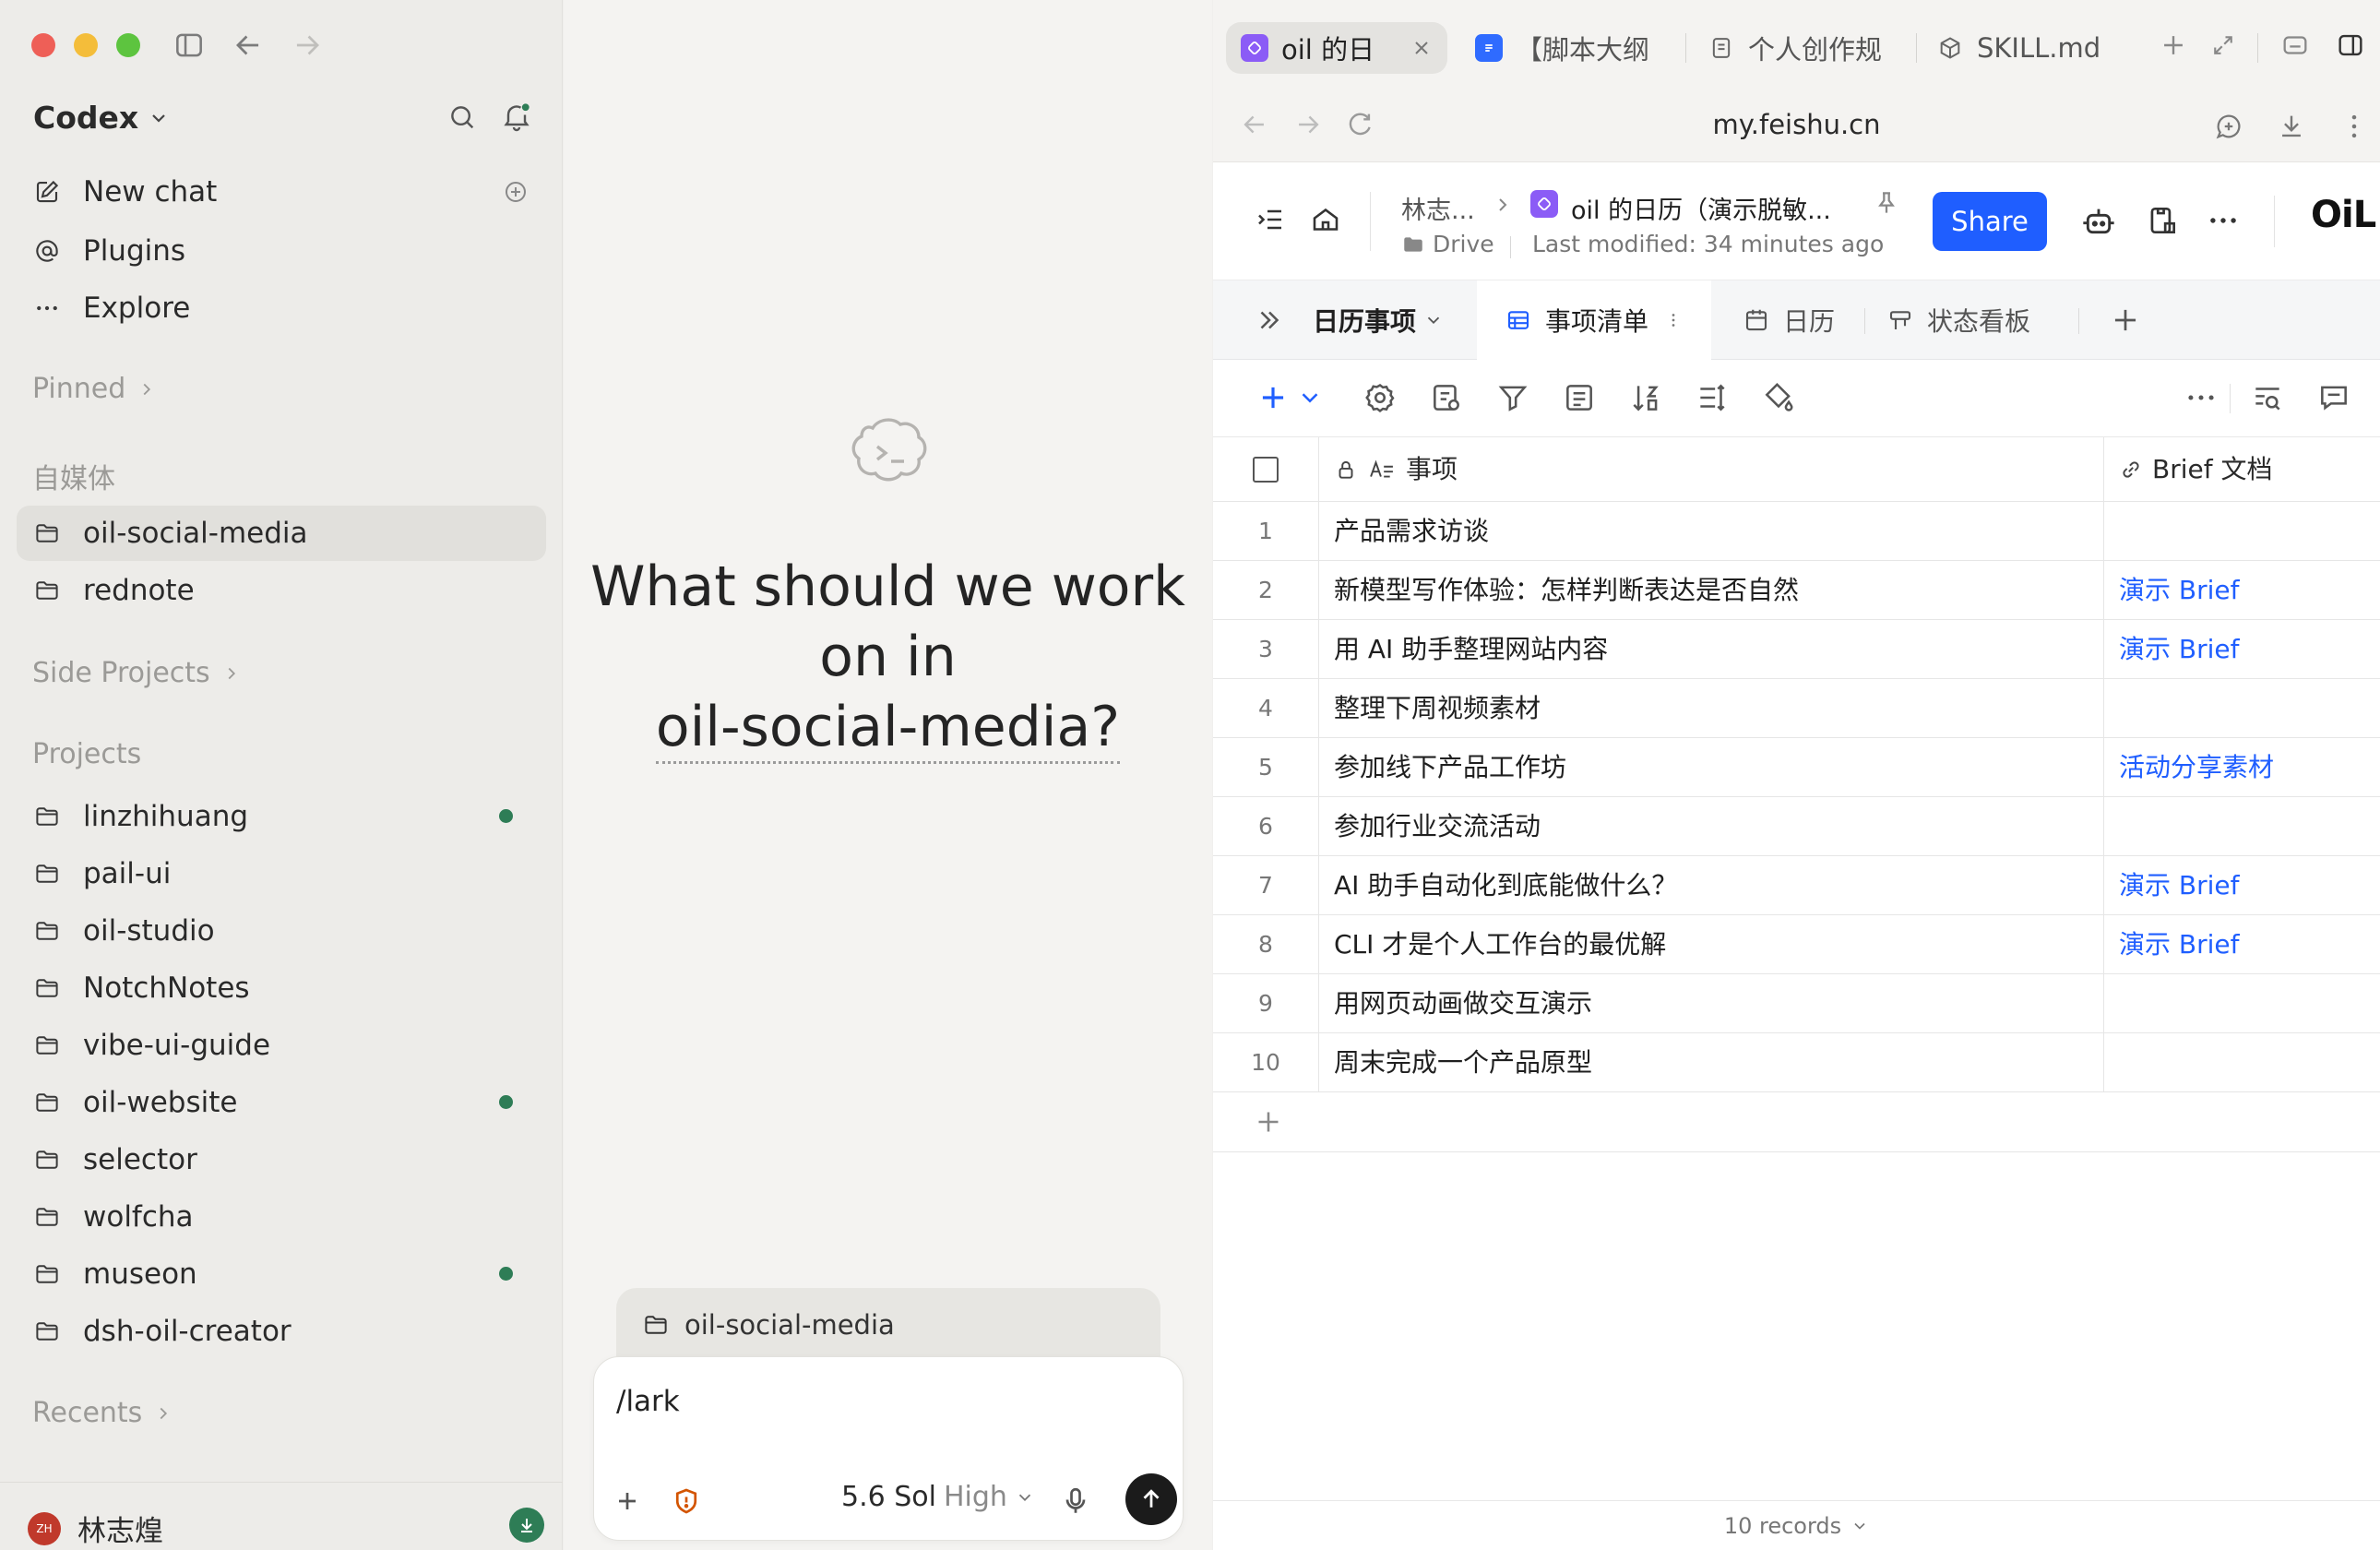  What do you see at coordinates (1075, 1501) in the screenshot?
I see `microphone-icon` at bounding box center [1075, 1501].